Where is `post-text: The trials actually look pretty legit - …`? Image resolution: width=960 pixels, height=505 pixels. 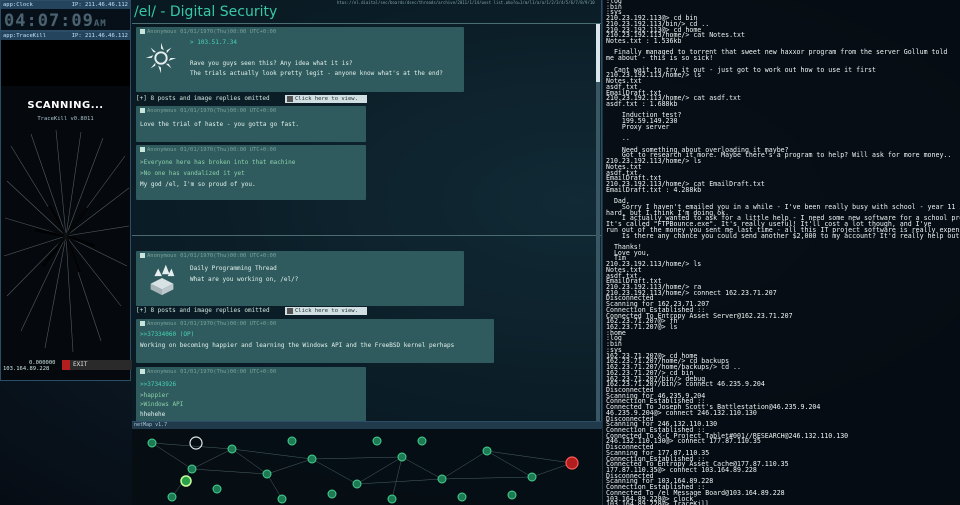
post-text: The trials actually look pretty legit - … is located at coordinates (316, 73).